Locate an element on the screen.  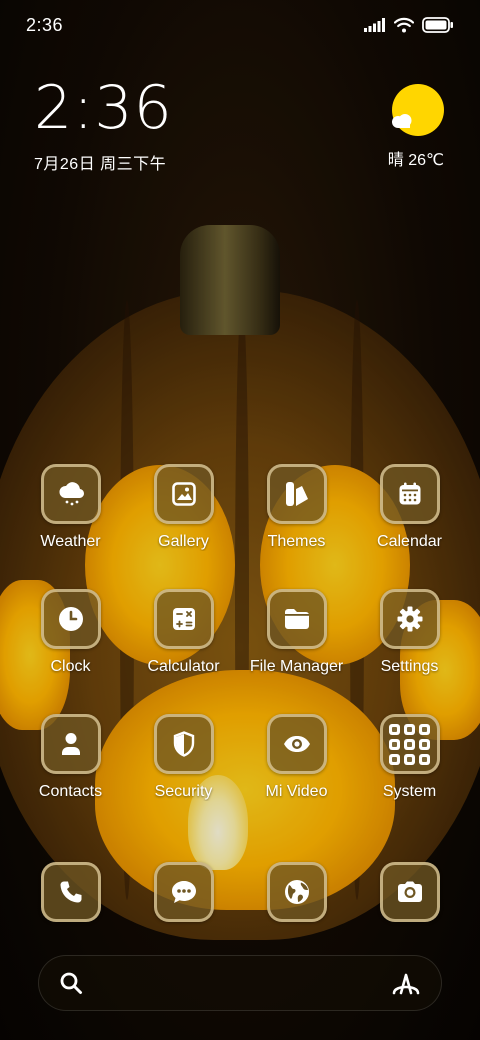
message-icon is located at coordinates (183, 892).